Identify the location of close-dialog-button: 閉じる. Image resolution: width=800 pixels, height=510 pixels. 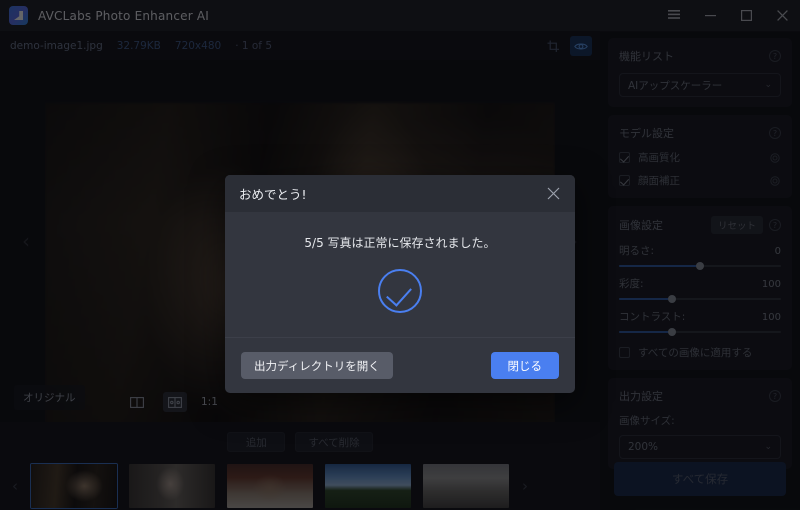
(524, 365).